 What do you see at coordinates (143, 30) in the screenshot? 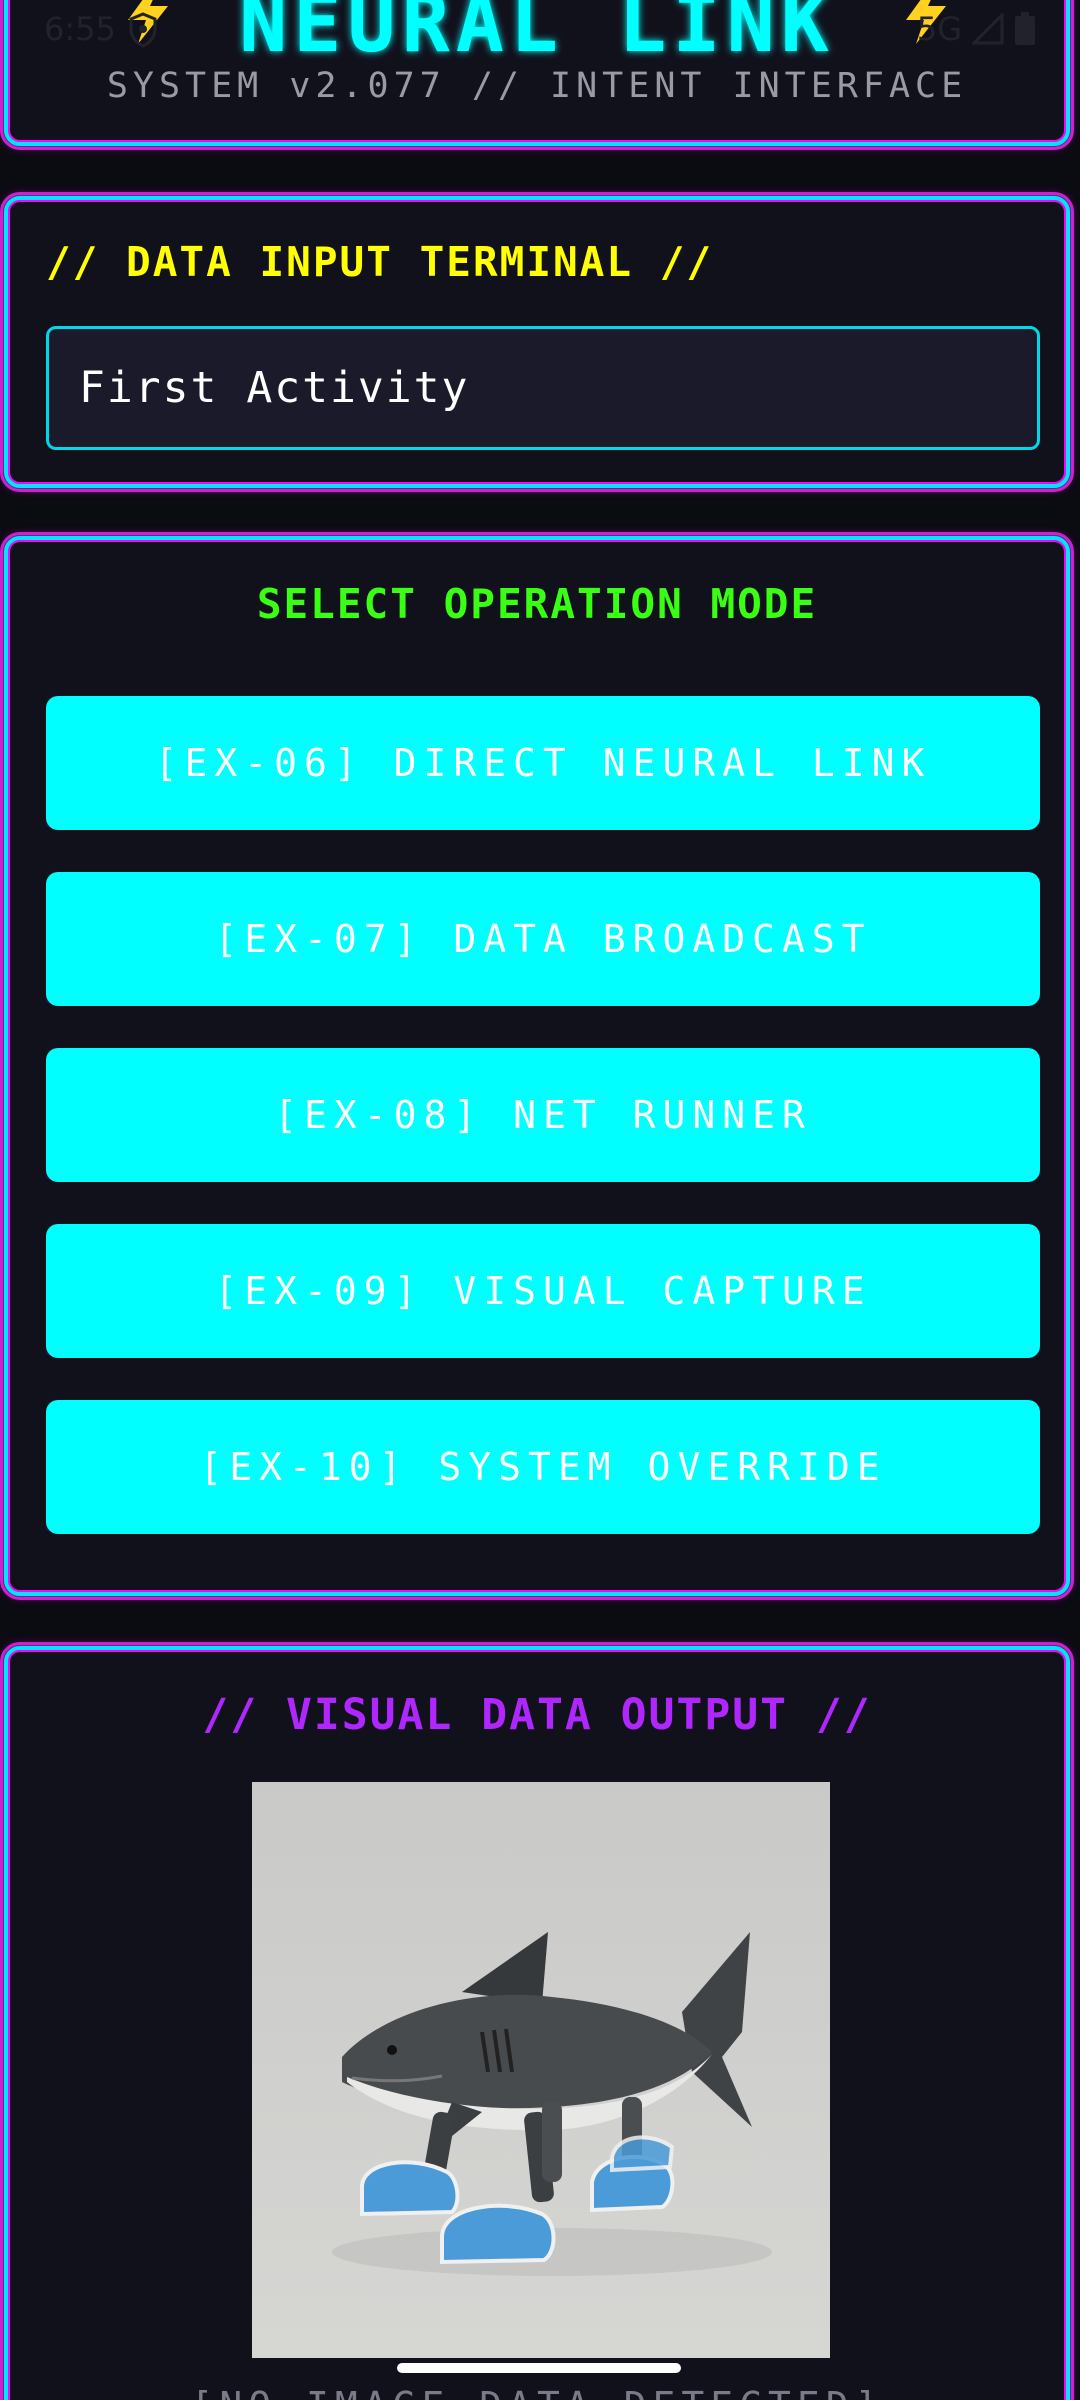
I see `shield-icon` at bounding box center [143, 30].